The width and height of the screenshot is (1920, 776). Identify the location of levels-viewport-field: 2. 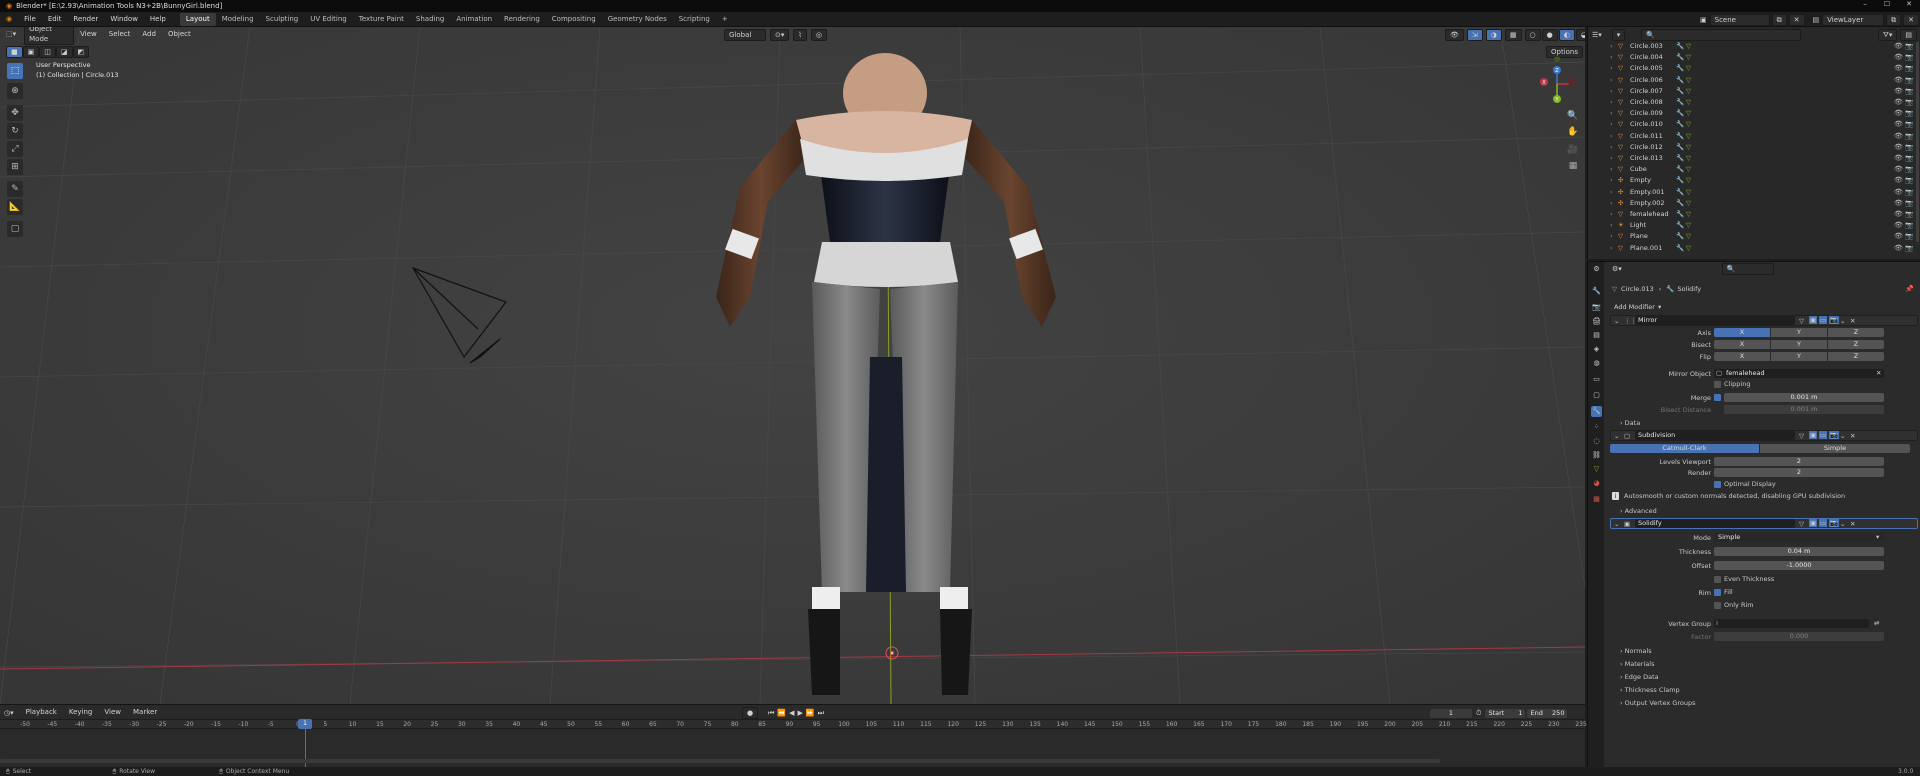
(1799, 461).